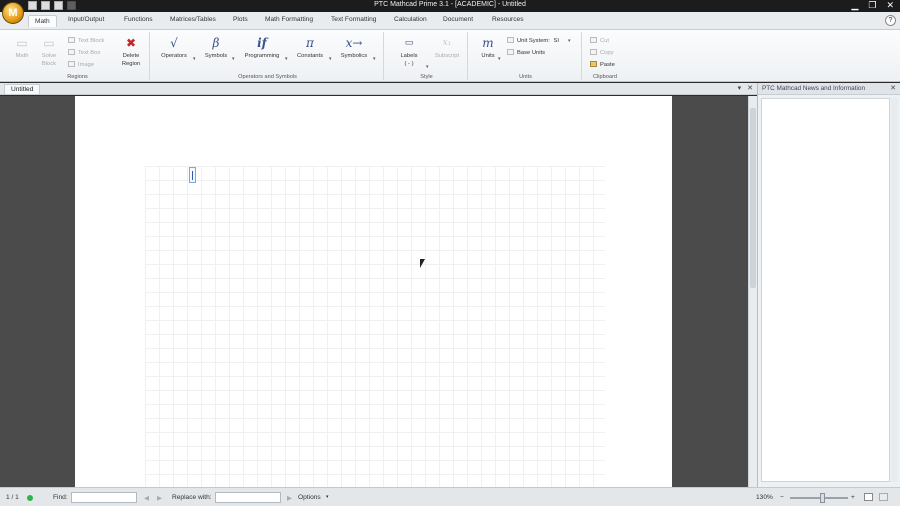  What do you see at coordinates (289, 19) in the screenshot?
I see `tab-math-formatting: Math Formatting` at bounding box center [289, 19].